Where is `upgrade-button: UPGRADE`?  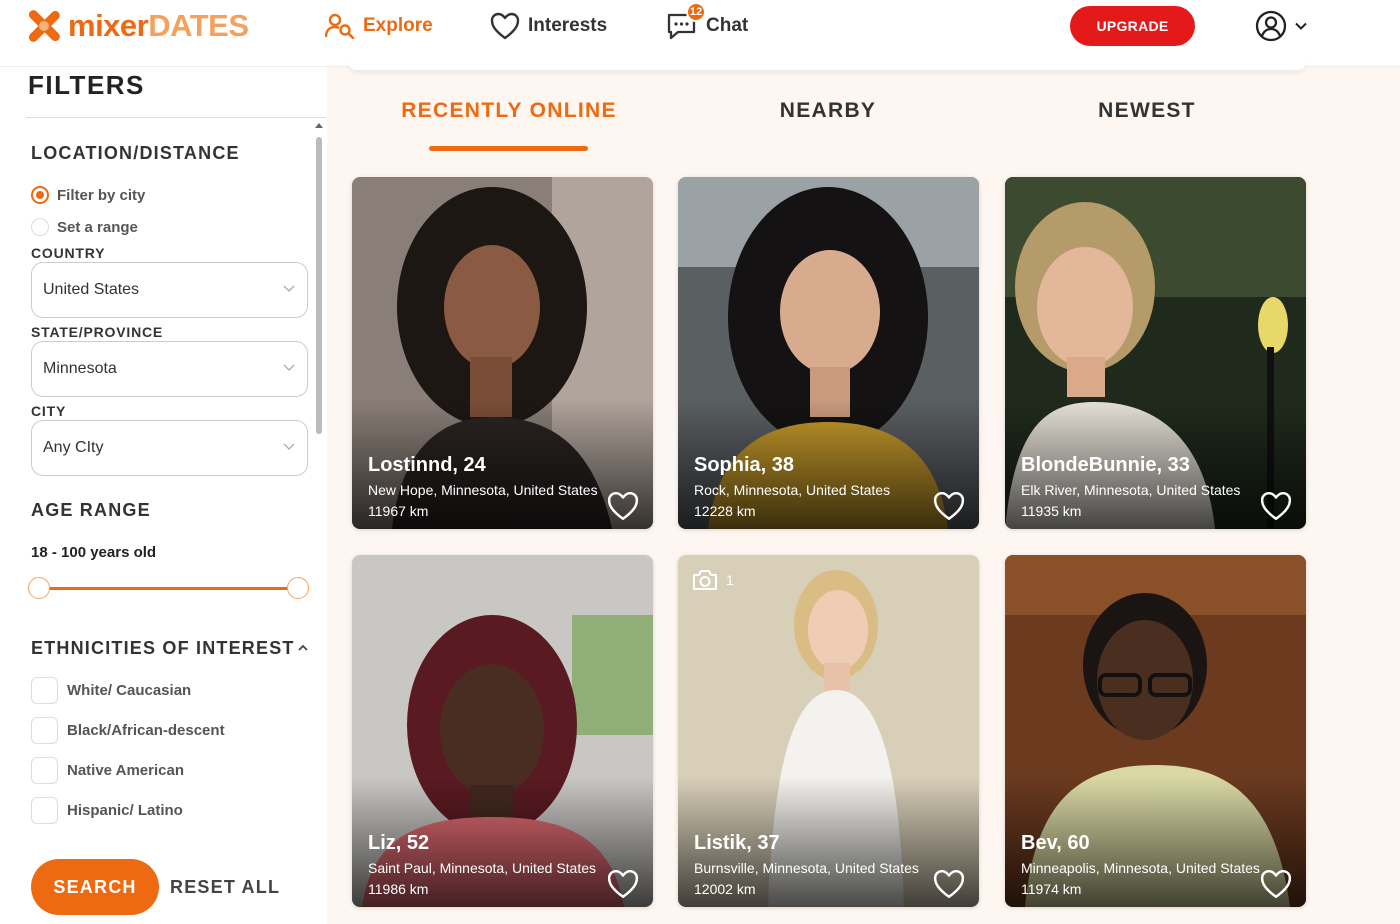 upgrade-button: UPGRADE is located at coordinates (1132, 26).